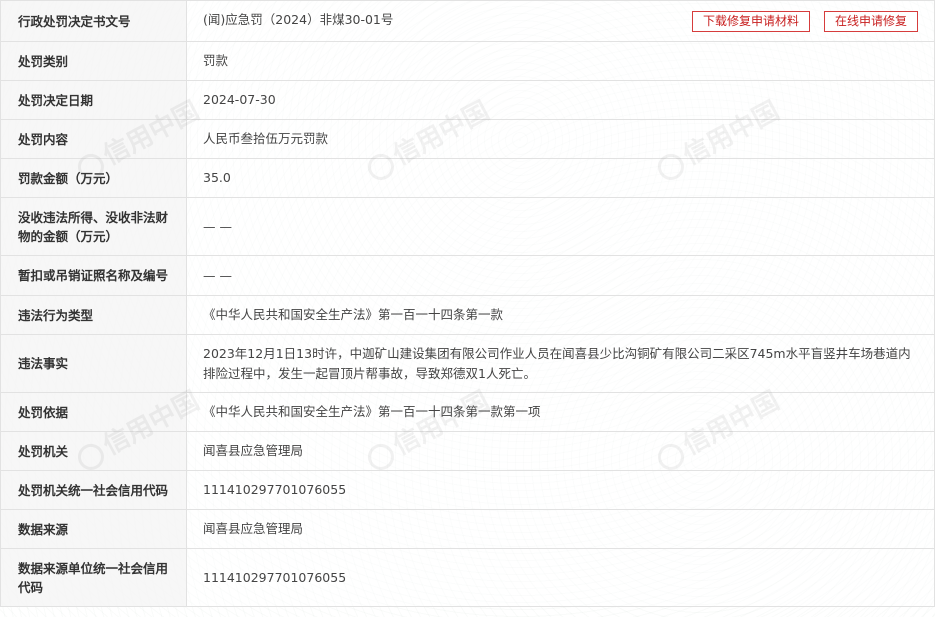 The width and height of the screenshot is (936, 618). Describe the element at coordinates (93, 577) in the screenshot. I see `row-label: 数据来源单位统一社会信用代码` at that location.